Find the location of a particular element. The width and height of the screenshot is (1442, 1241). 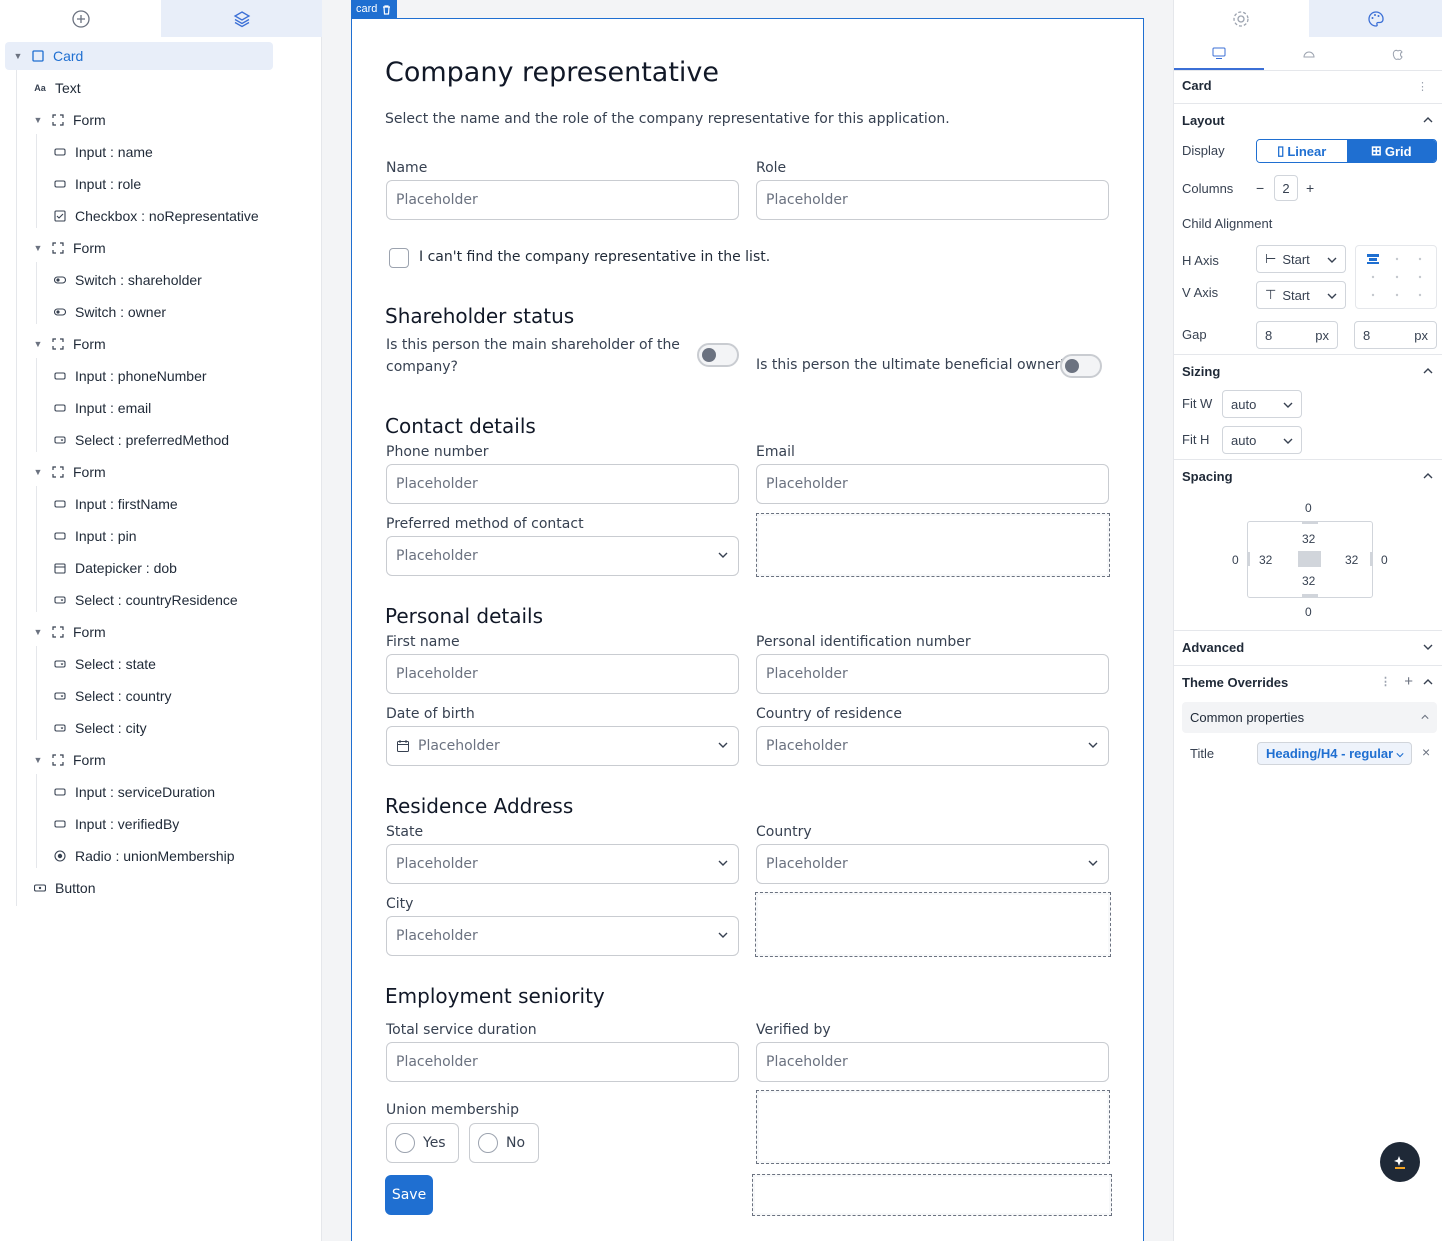

tree-item-label: Select : state is located at coordinates (115, 664).